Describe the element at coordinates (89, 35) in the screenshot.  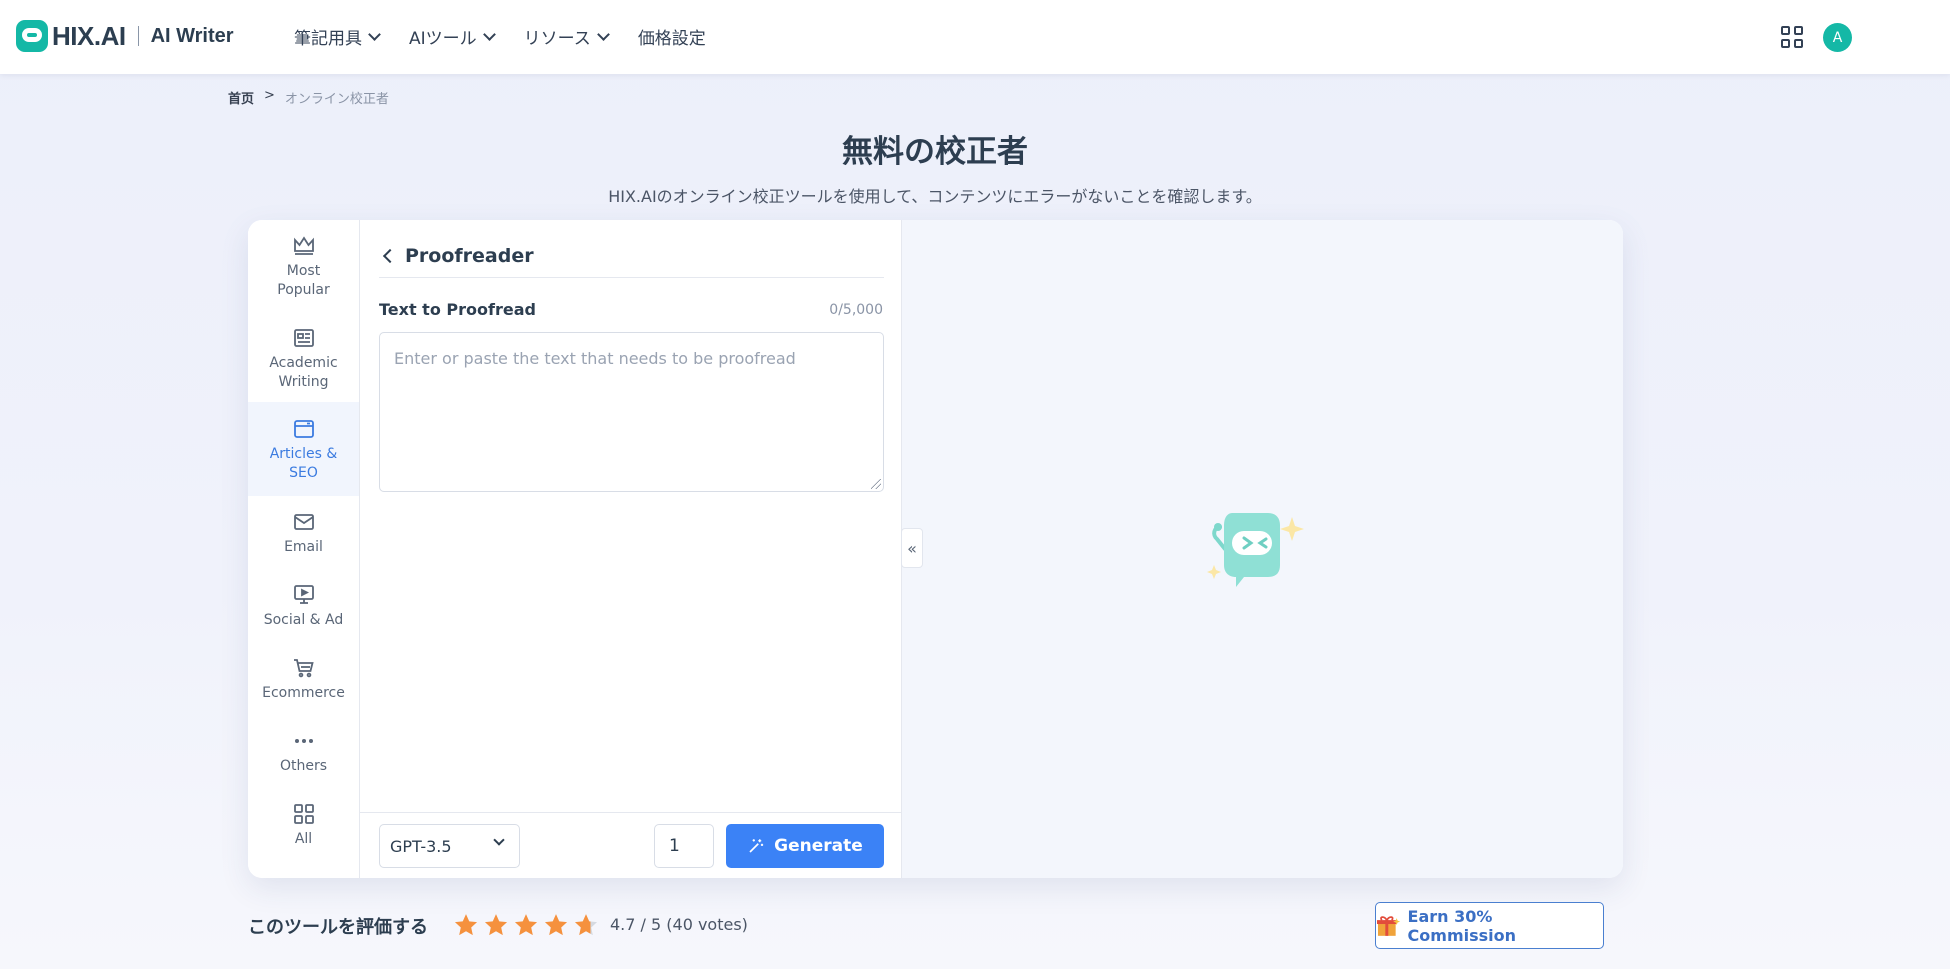
I see `logo-text: HIX.AI` at that location.